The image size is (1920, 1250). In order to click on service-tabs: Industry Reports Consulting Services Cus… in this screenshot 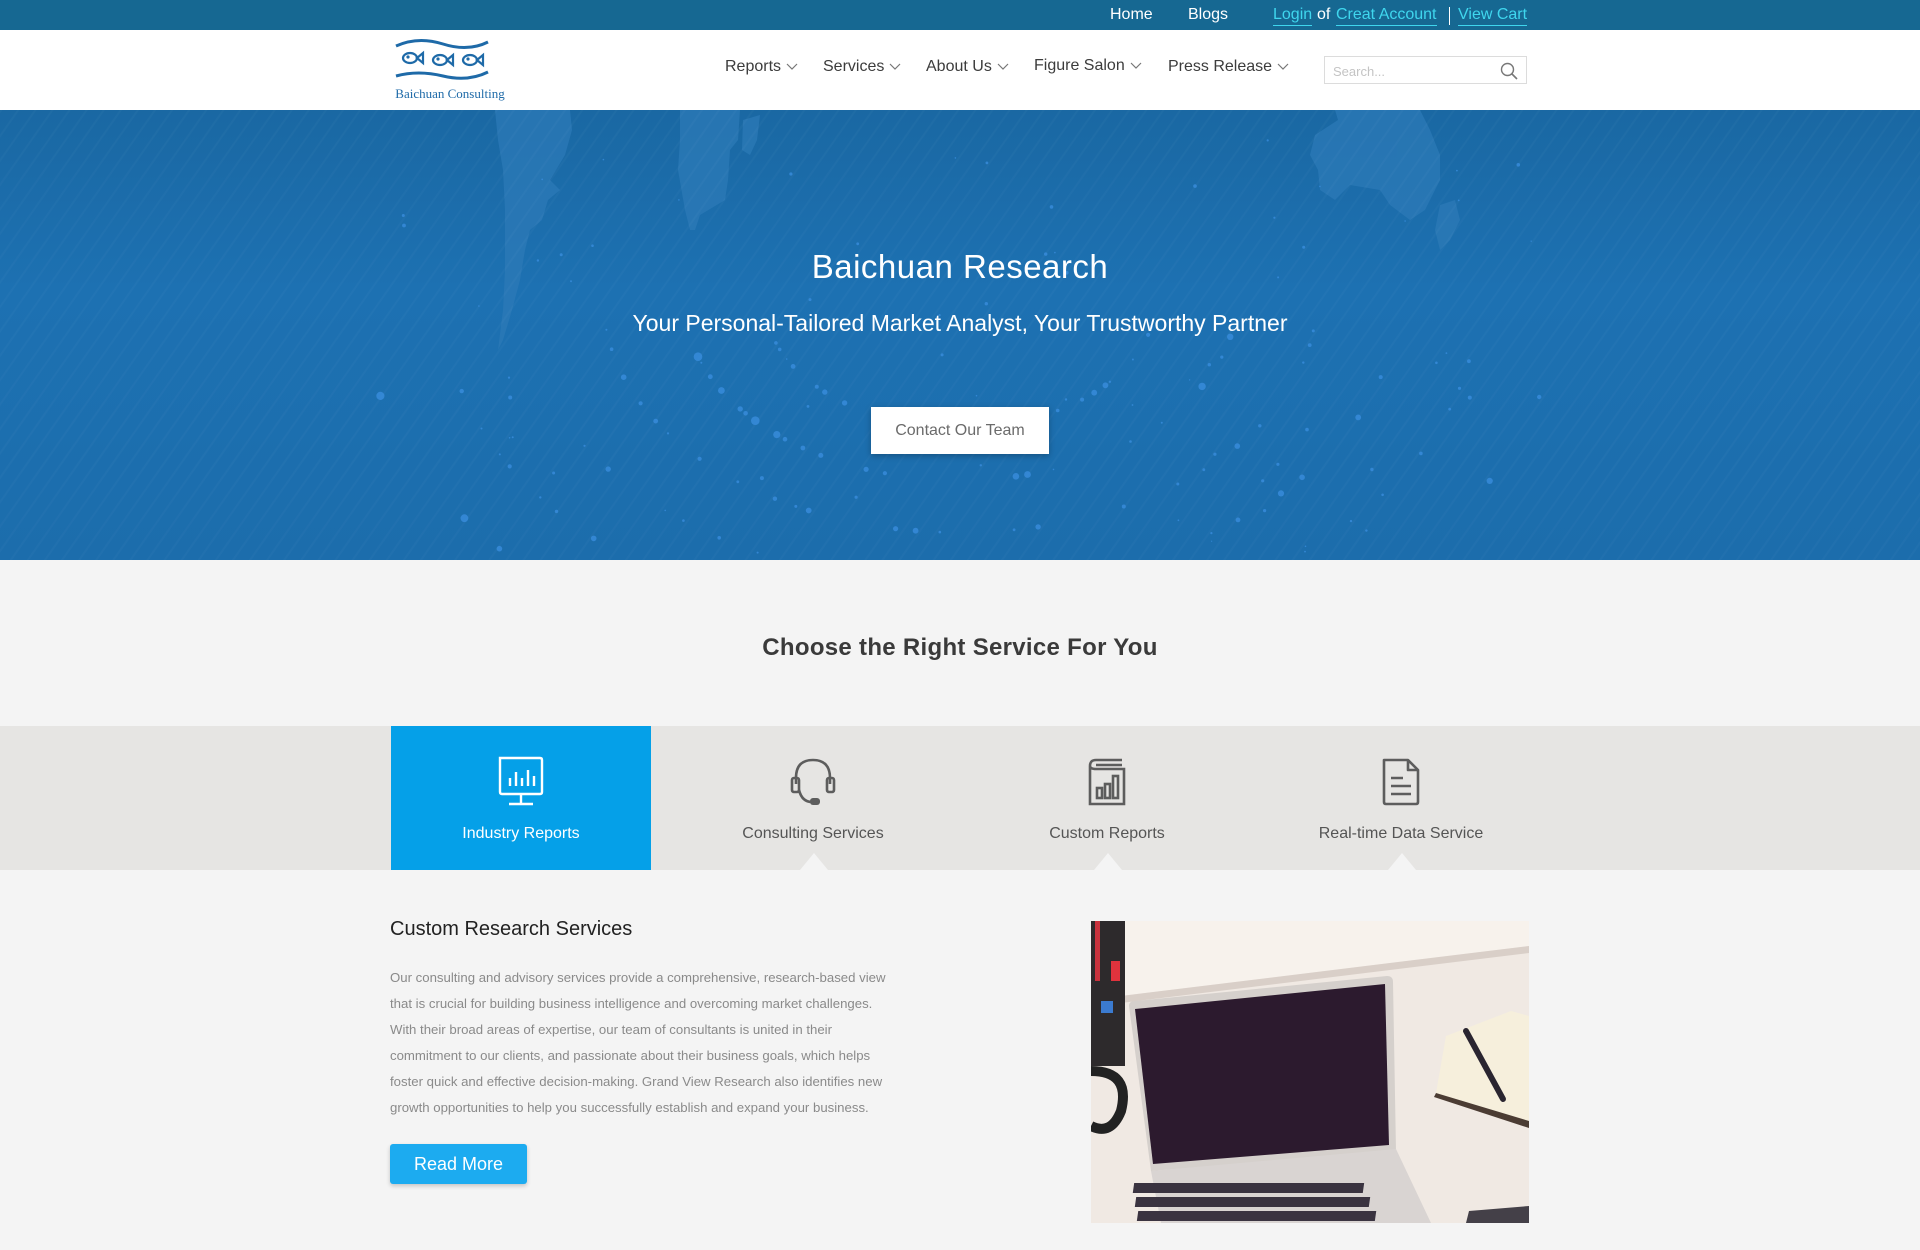, I will do `click(960, 798)`.